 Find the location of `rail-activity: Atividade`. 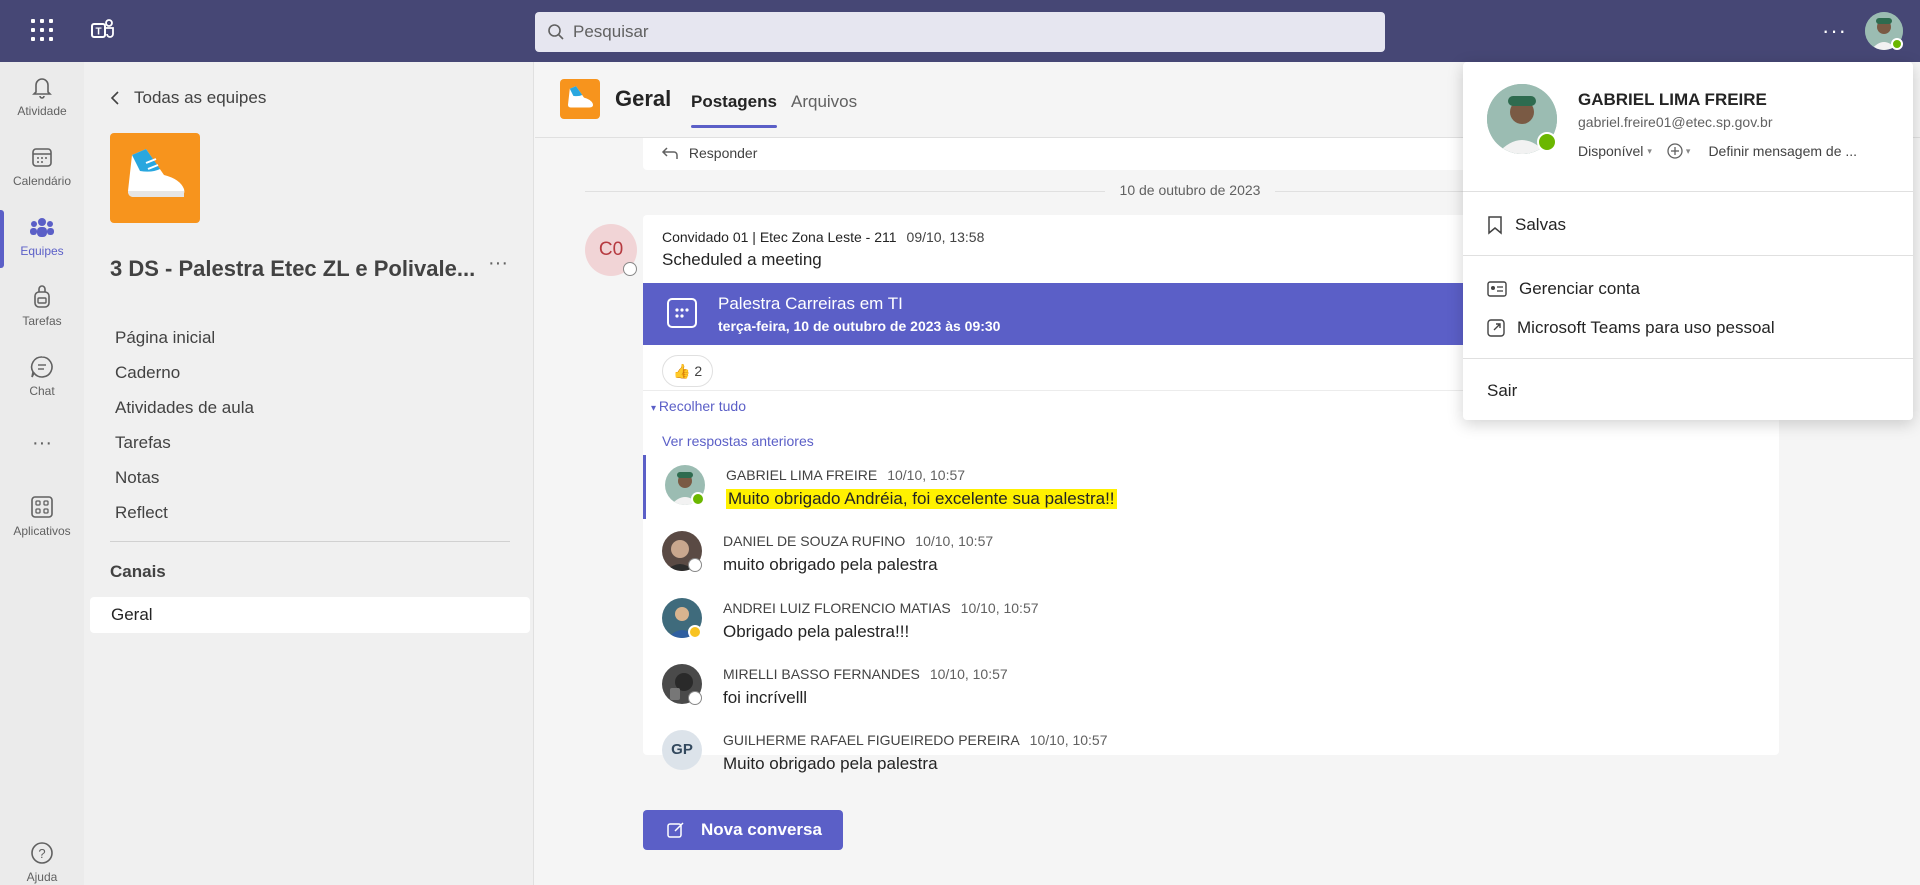

rail-activity: Atividade is located at coordinates (42, 99).